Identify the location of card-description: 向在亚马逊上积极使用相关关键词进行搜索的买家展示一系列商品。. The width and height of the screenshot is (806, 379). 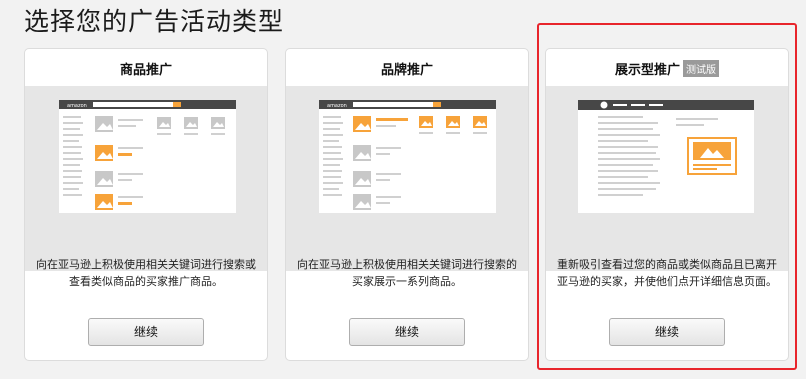
(407, 273).